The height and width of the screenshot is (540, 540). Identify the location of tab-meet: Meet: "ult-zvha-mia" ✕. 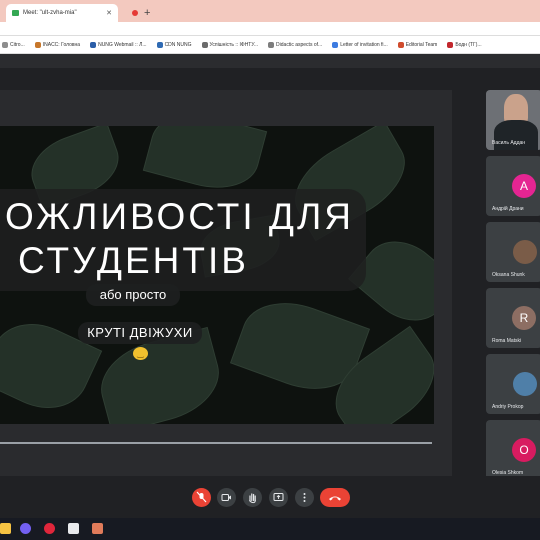
(62, 13).